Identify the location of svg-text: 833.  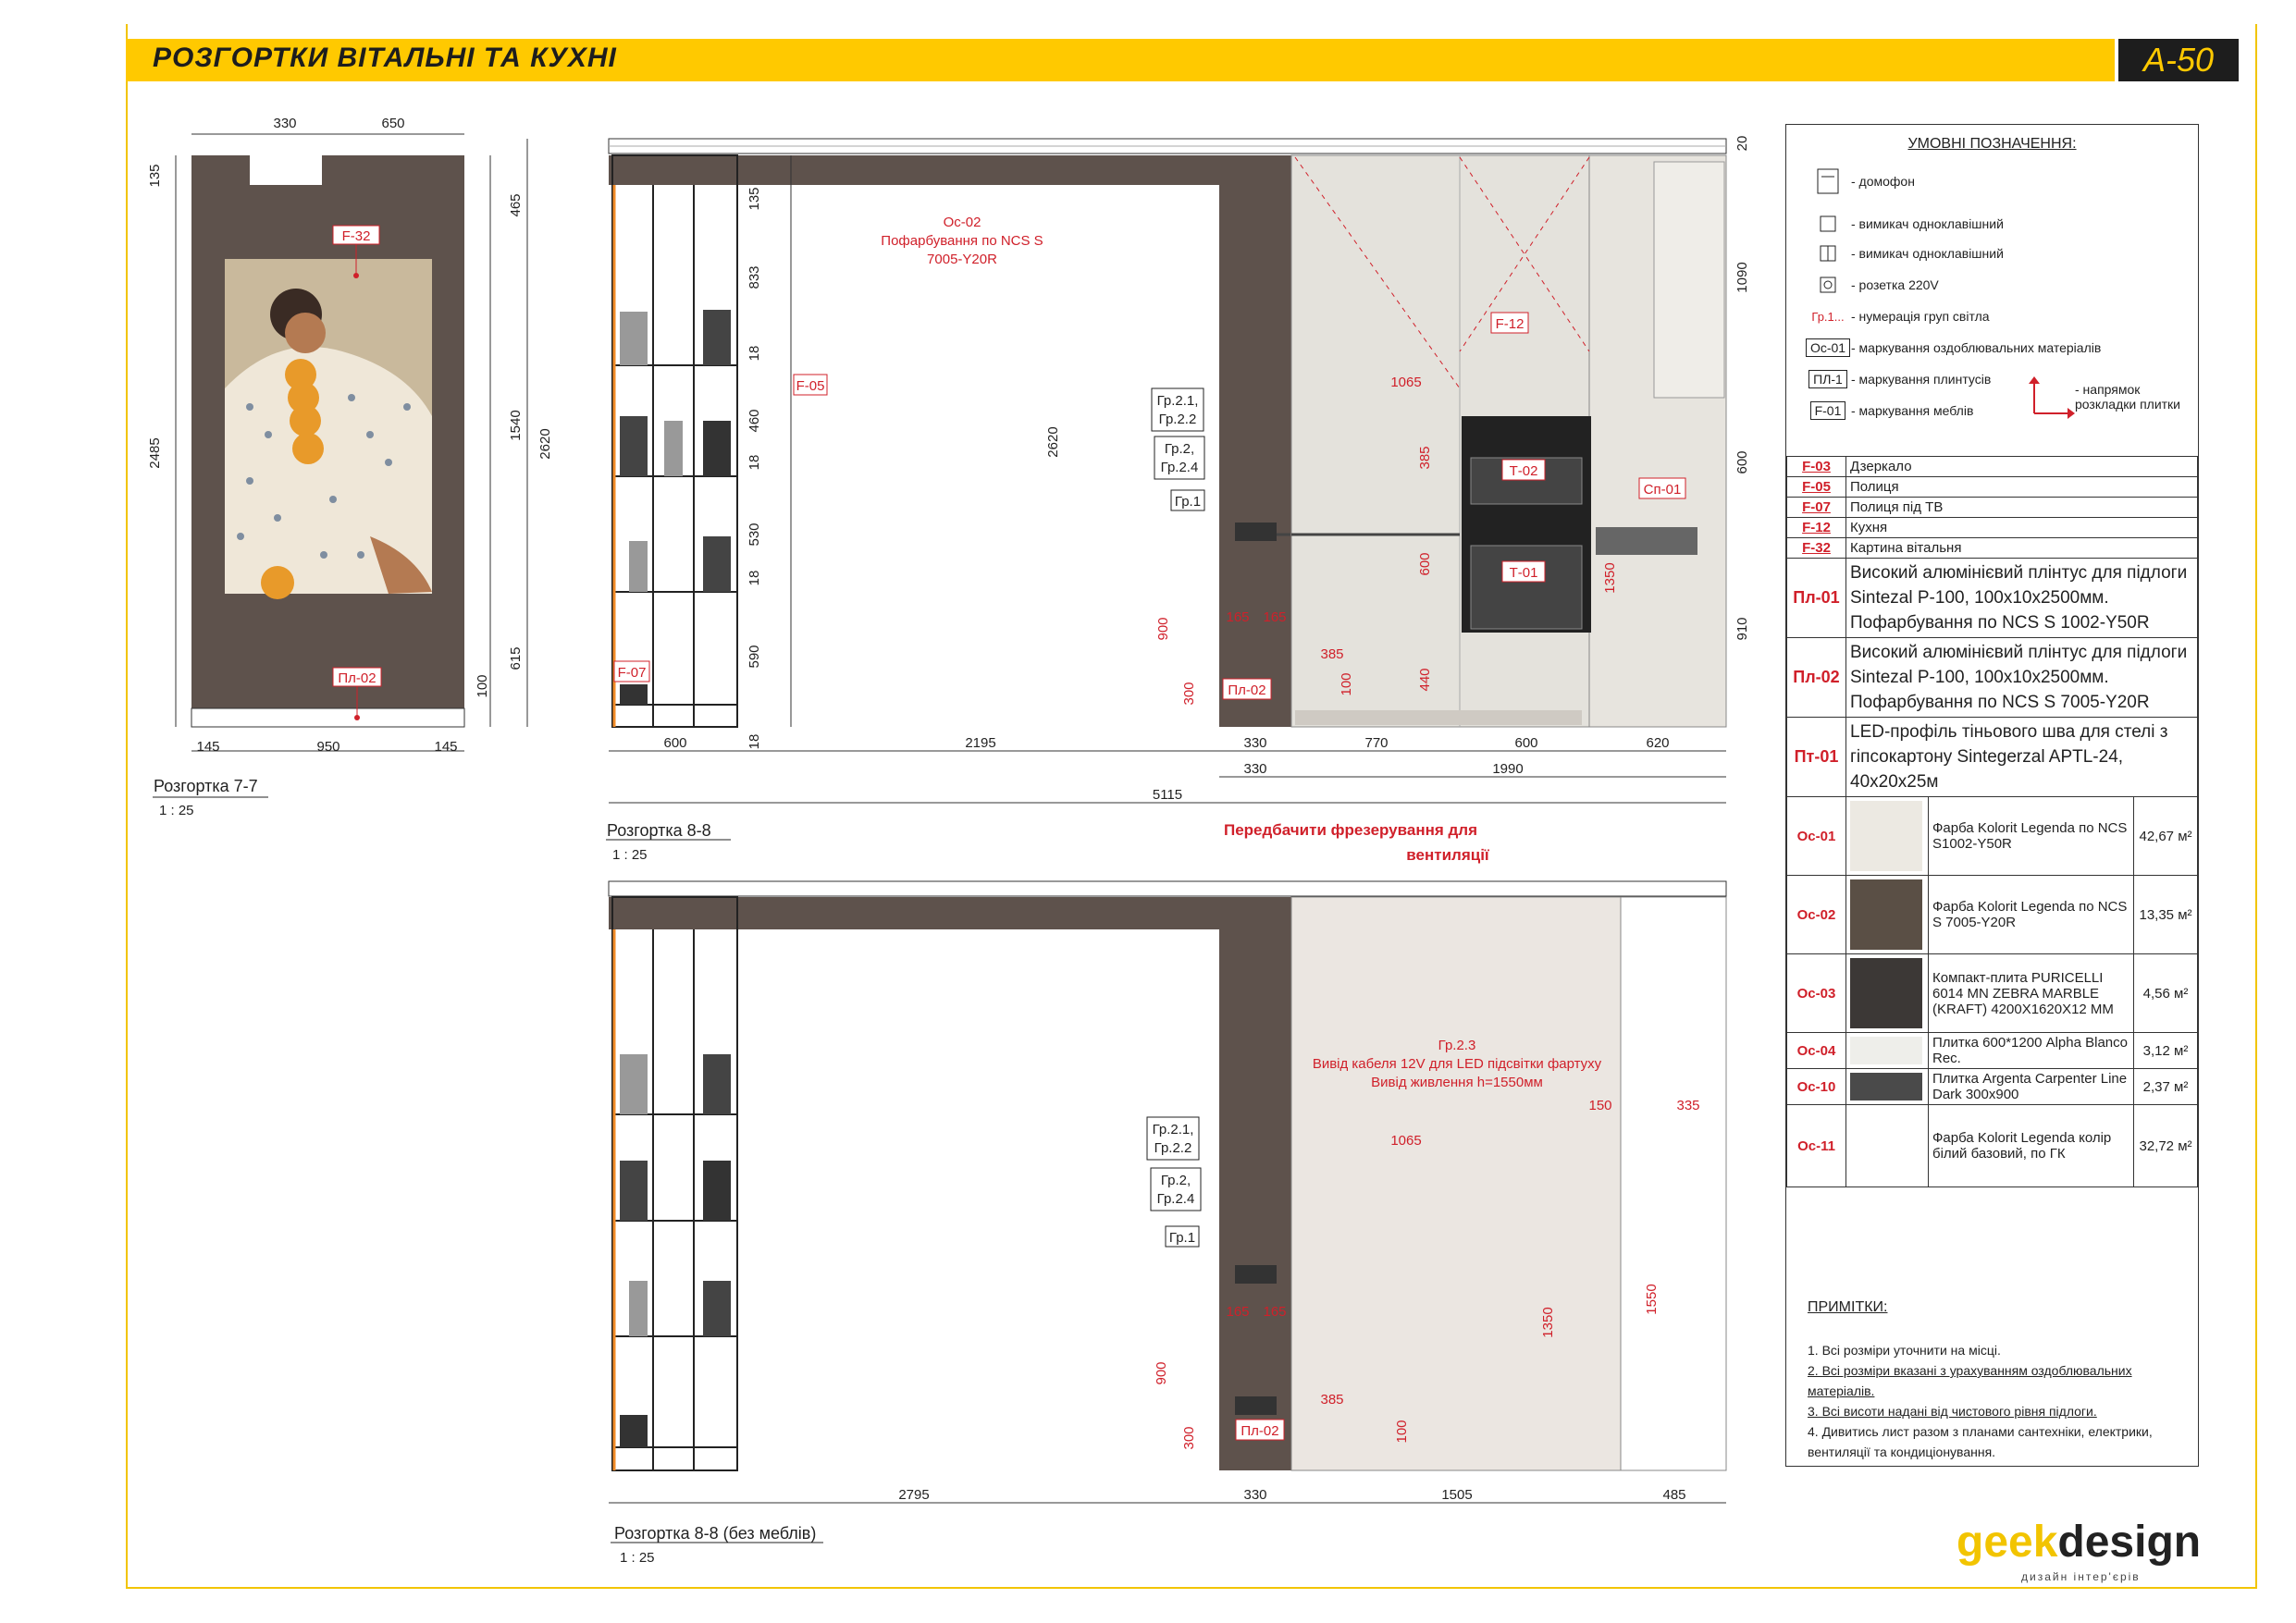
(754, 277).